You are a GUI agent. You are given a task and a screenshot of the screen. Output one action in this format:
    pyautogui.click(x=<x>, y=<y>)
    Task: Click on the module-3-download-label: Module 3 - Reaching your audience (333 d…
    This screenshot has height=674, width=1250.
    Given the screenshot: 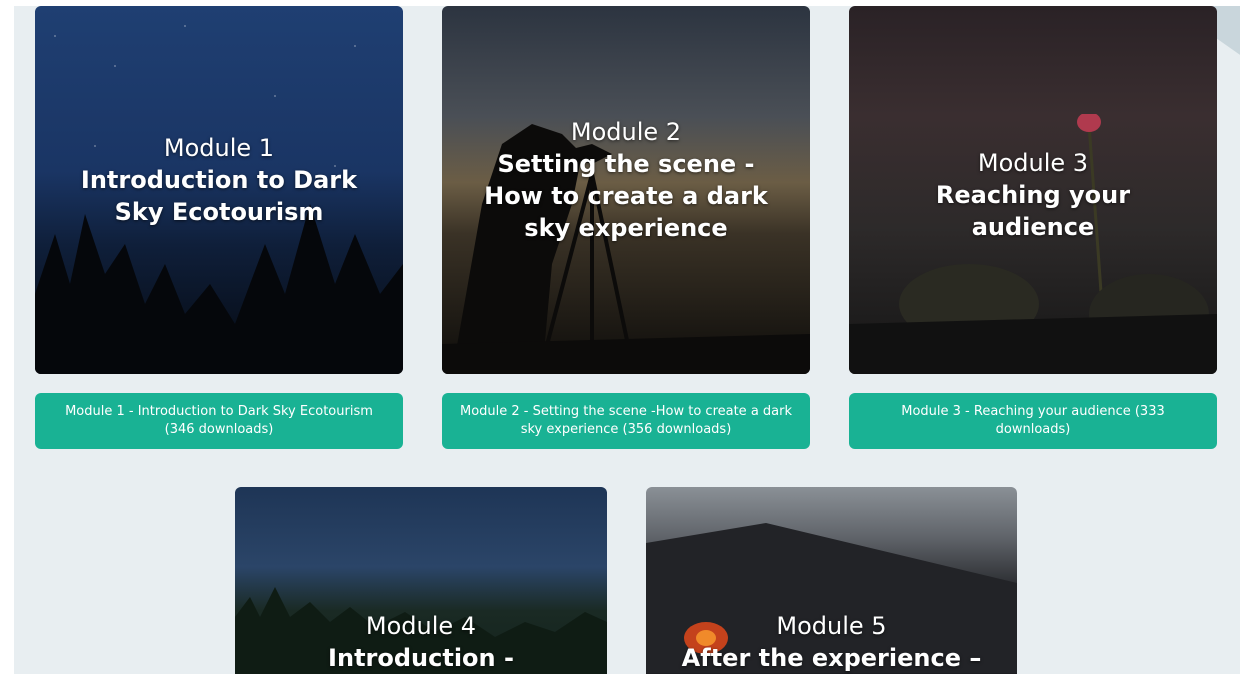 What is the action you would take?
    pyautogui.click(x=1033, y=420)
    